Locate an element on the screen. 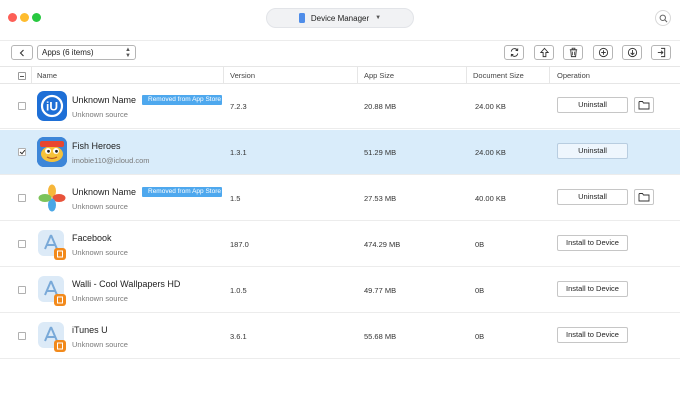  back-button is located at coordinates (22, 52).